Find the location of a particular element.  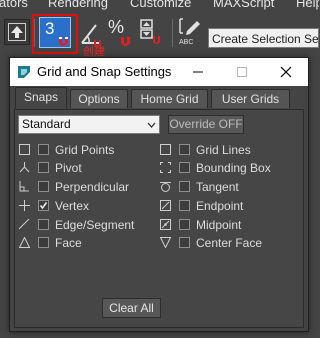

maximize-button is located at coordinates (242, 72).